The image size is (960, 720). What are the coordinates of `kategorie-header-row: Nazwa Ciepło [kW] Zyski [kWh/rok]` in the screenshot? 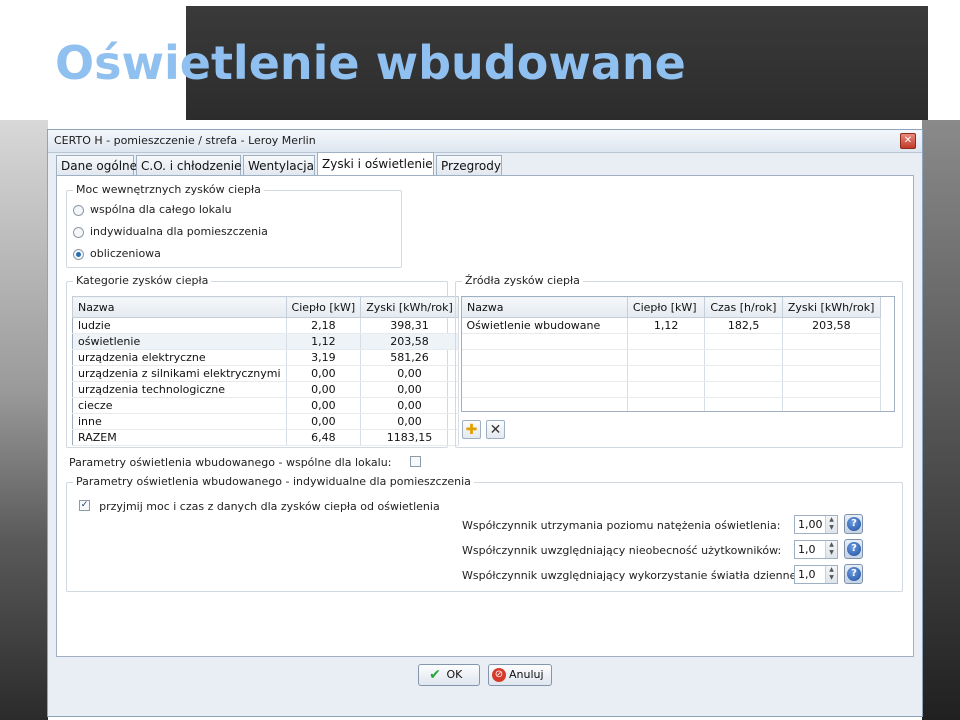 It's located at (265, 307).